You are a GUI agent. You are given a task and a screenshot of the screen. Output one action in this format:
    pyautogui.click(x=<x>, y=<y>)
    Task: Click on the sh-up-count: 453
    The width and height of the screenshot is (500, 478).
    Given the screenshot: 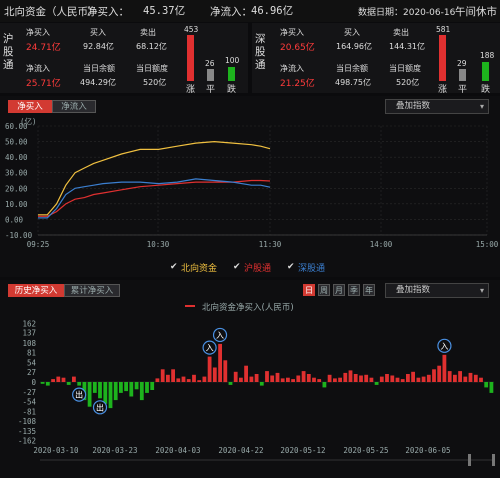 What is the action you would take?
    pyautogui.click(x=191, y=29)
    